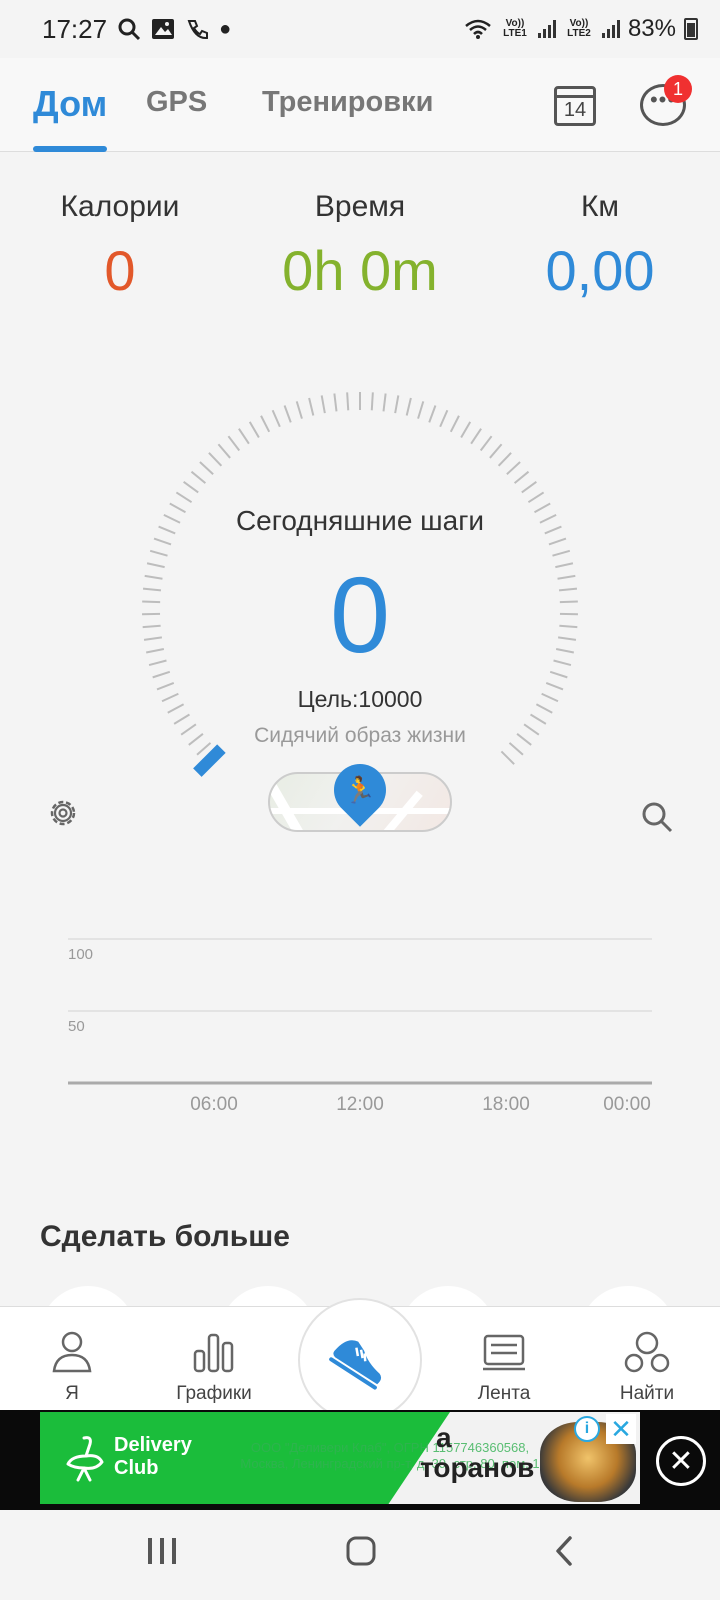  Describe the element at coordinates (120, 270) in the screenshot. I see `stat-calories-value: 0` at that location.